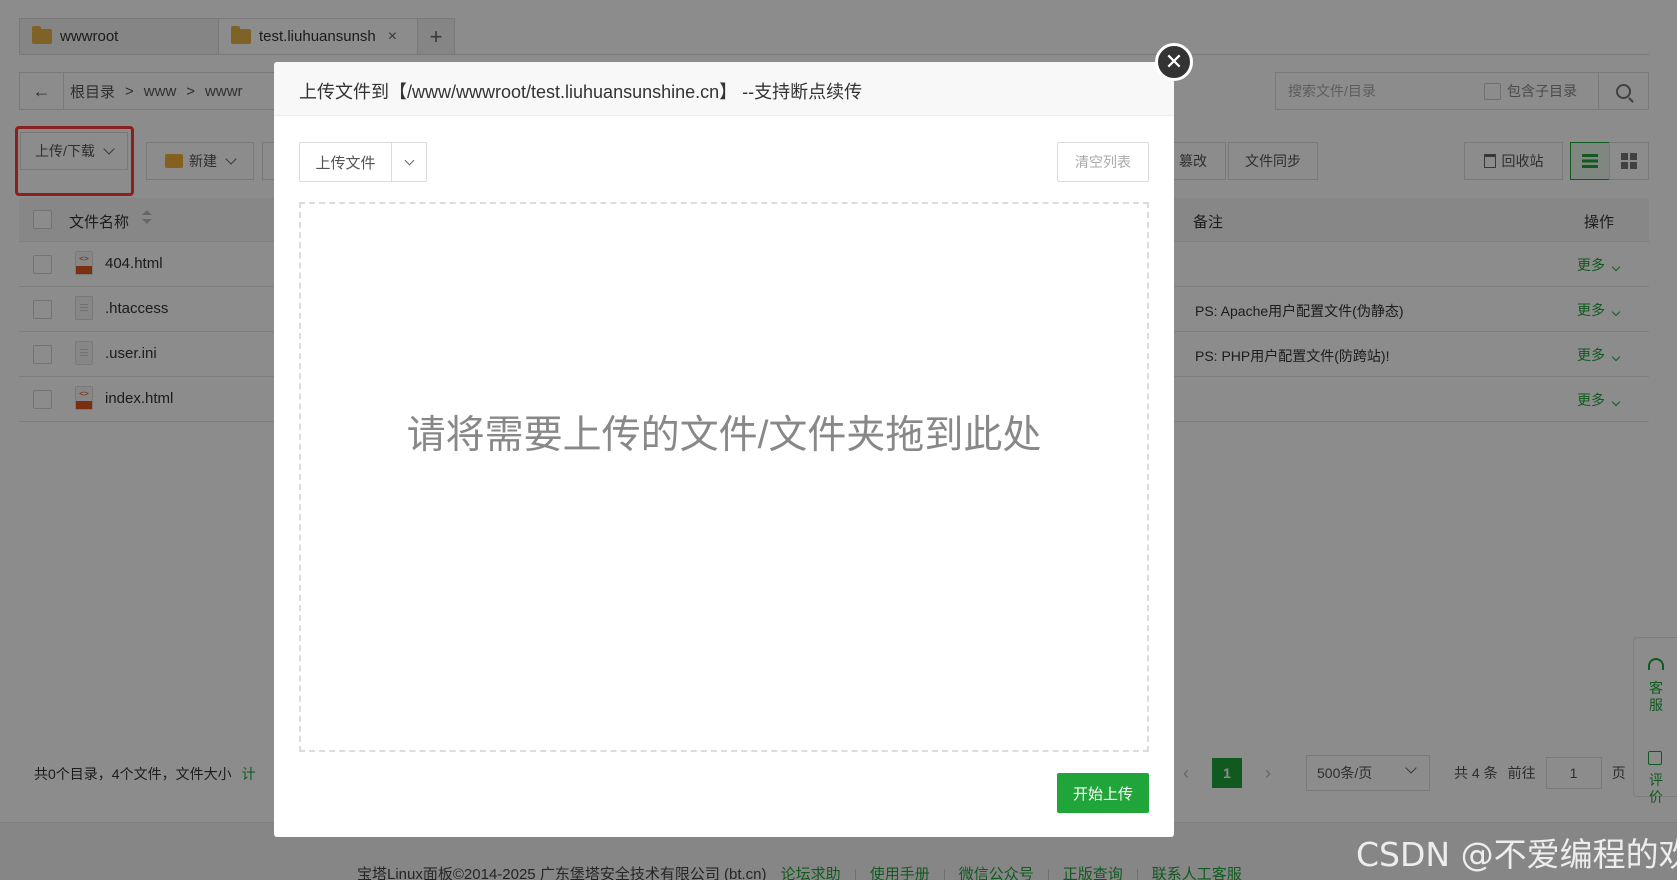 The image size is (1677, 880). What do you see at coordinates (1516, 854) in the screenshot?
I see `watermark: CSDN @不爱编程的欢` at bounding box center [1516, 854].